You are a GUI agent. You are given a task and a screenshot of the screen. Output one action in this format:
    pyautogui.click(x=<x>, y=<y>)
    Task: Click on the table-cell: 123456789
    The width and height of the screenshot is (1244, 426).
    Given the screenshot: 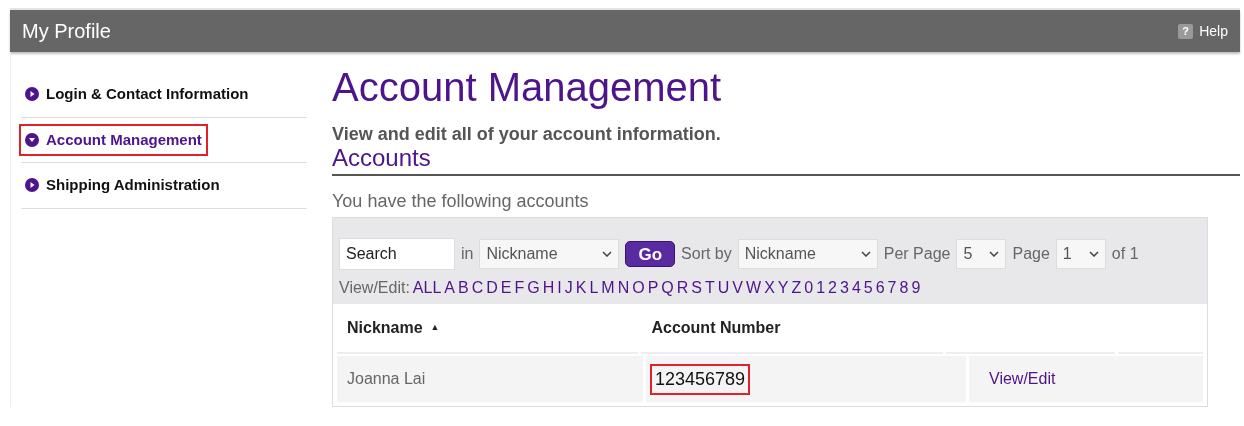 What is the action you would take?
    pyautogui.click(x=700, y=379)
    